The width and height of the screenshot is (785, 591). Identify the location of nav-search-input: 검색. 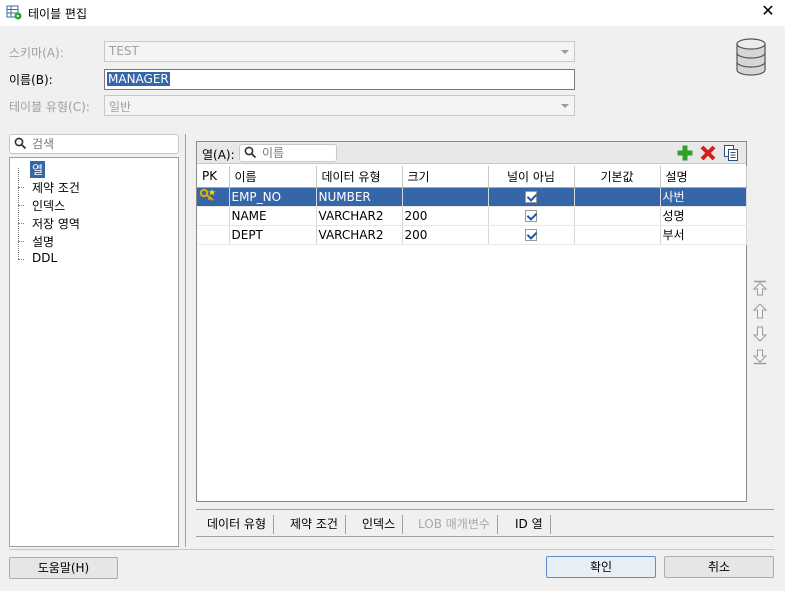
(94, 144).